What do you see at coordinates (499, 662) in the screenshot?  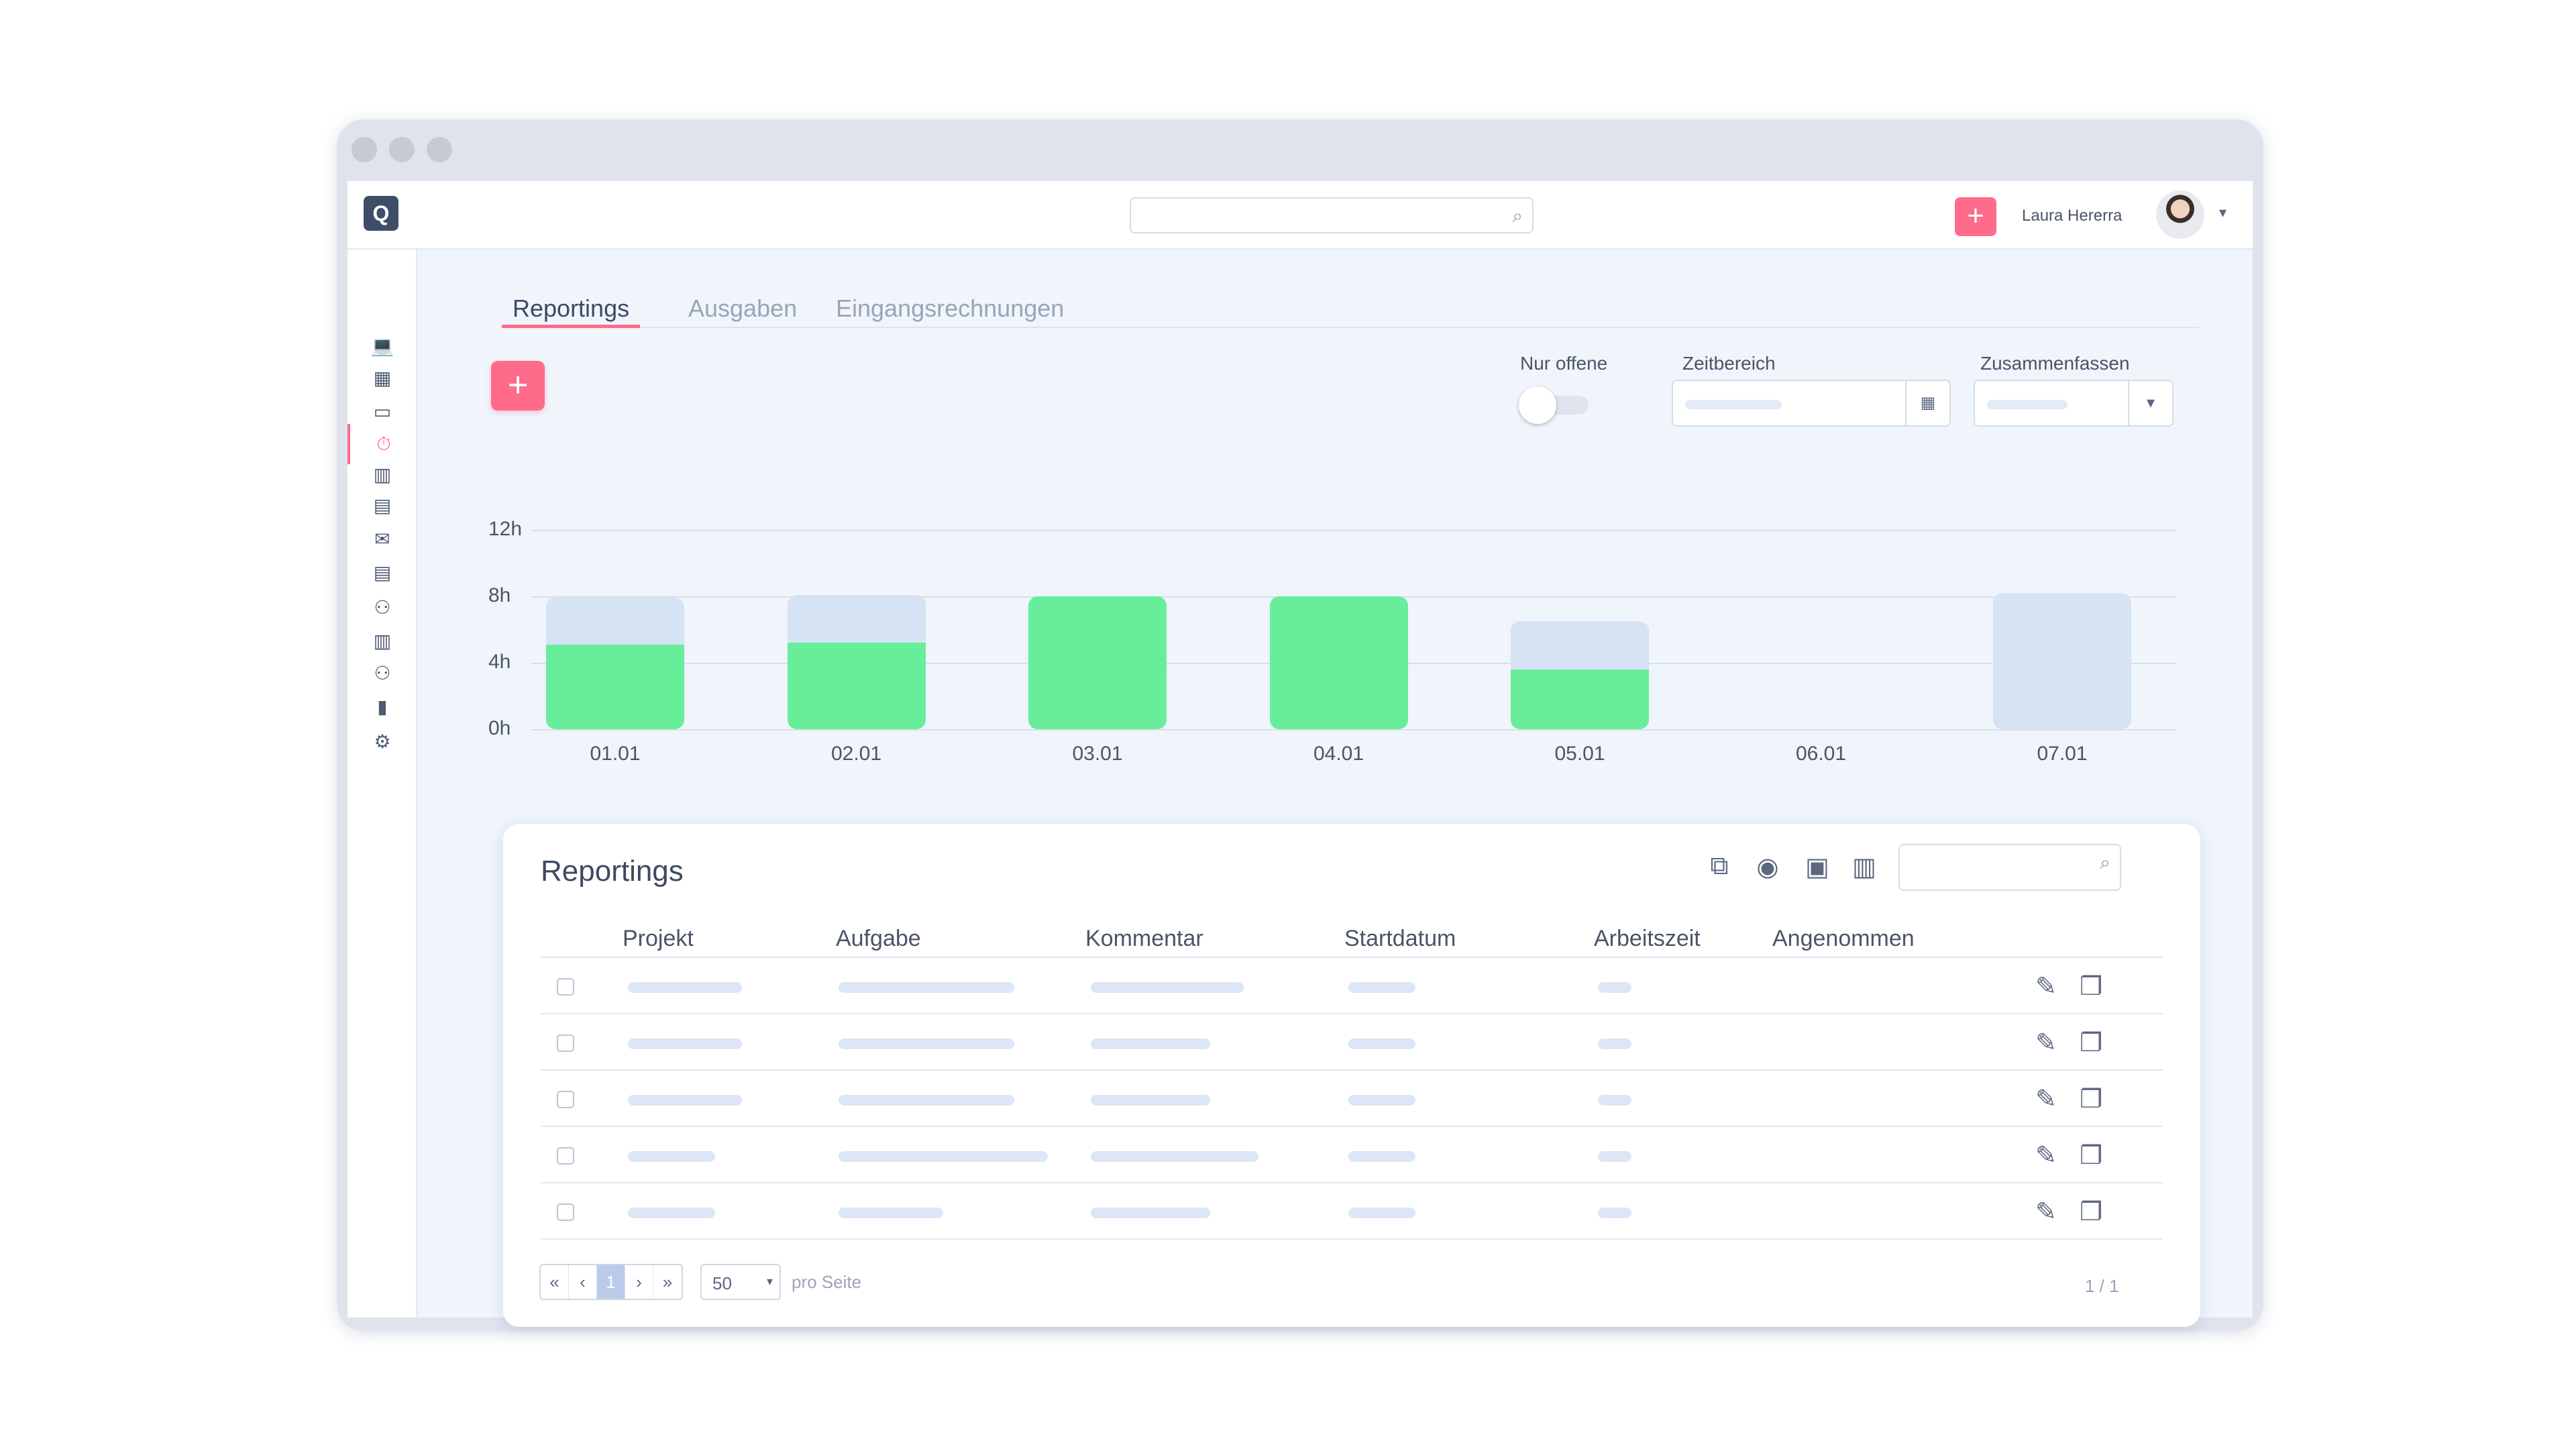 I see `y-tick-label: 4h` at bounding box center [499, 662].